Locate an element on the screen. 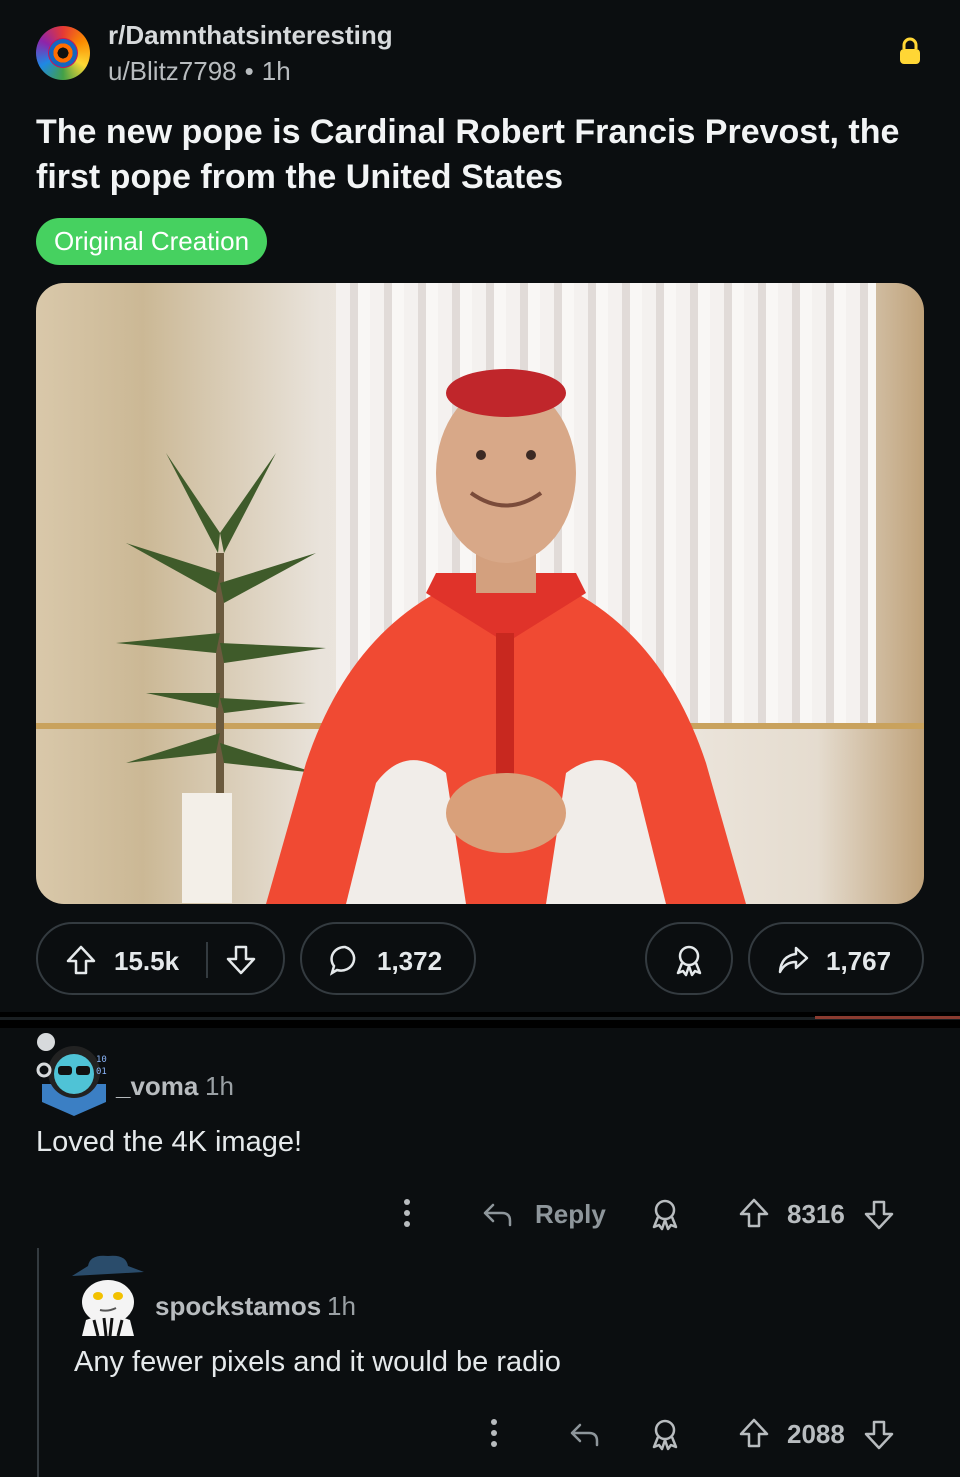 The width and height of the screenshot is (960, 1477). comment-avatar: 10 01 is located at coordinates (74, 1074).